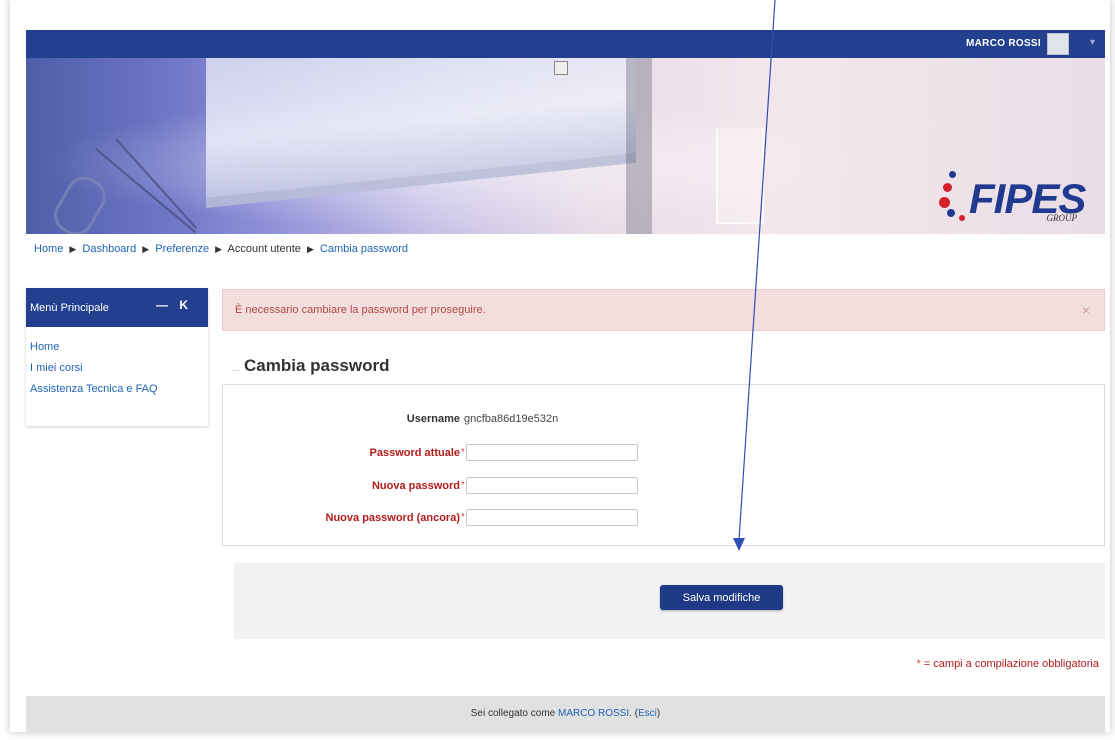 The image size is (1115, 740). I want to click on new-password-again-input, so click(551, 517).